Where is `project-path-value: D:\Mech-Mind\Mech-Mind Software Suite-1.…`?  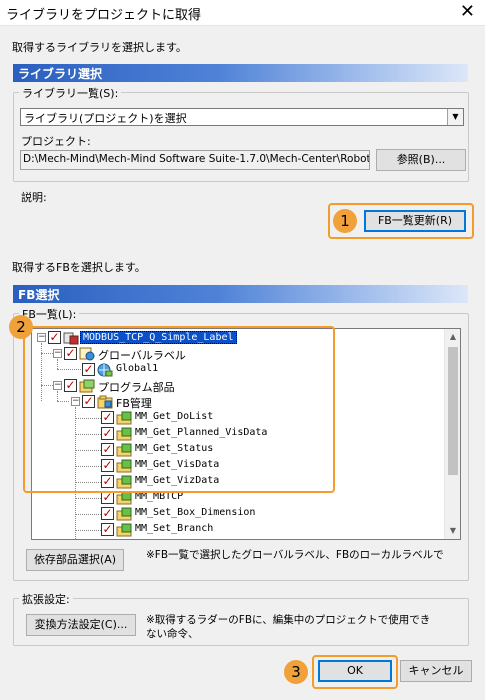
project-path-value: D:\Mech-Mind\Mech-Mind Software Suite-1.… is located at coordinates (196, 159).